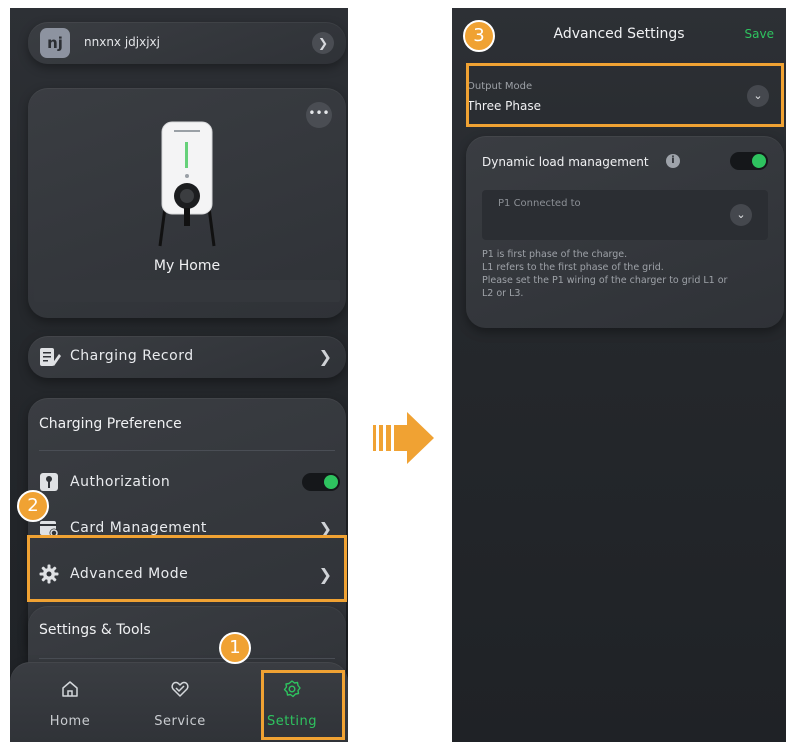  Describe the element at coordinates (180, 721) in the screenshot. I see `tab-label: Service` at that location.